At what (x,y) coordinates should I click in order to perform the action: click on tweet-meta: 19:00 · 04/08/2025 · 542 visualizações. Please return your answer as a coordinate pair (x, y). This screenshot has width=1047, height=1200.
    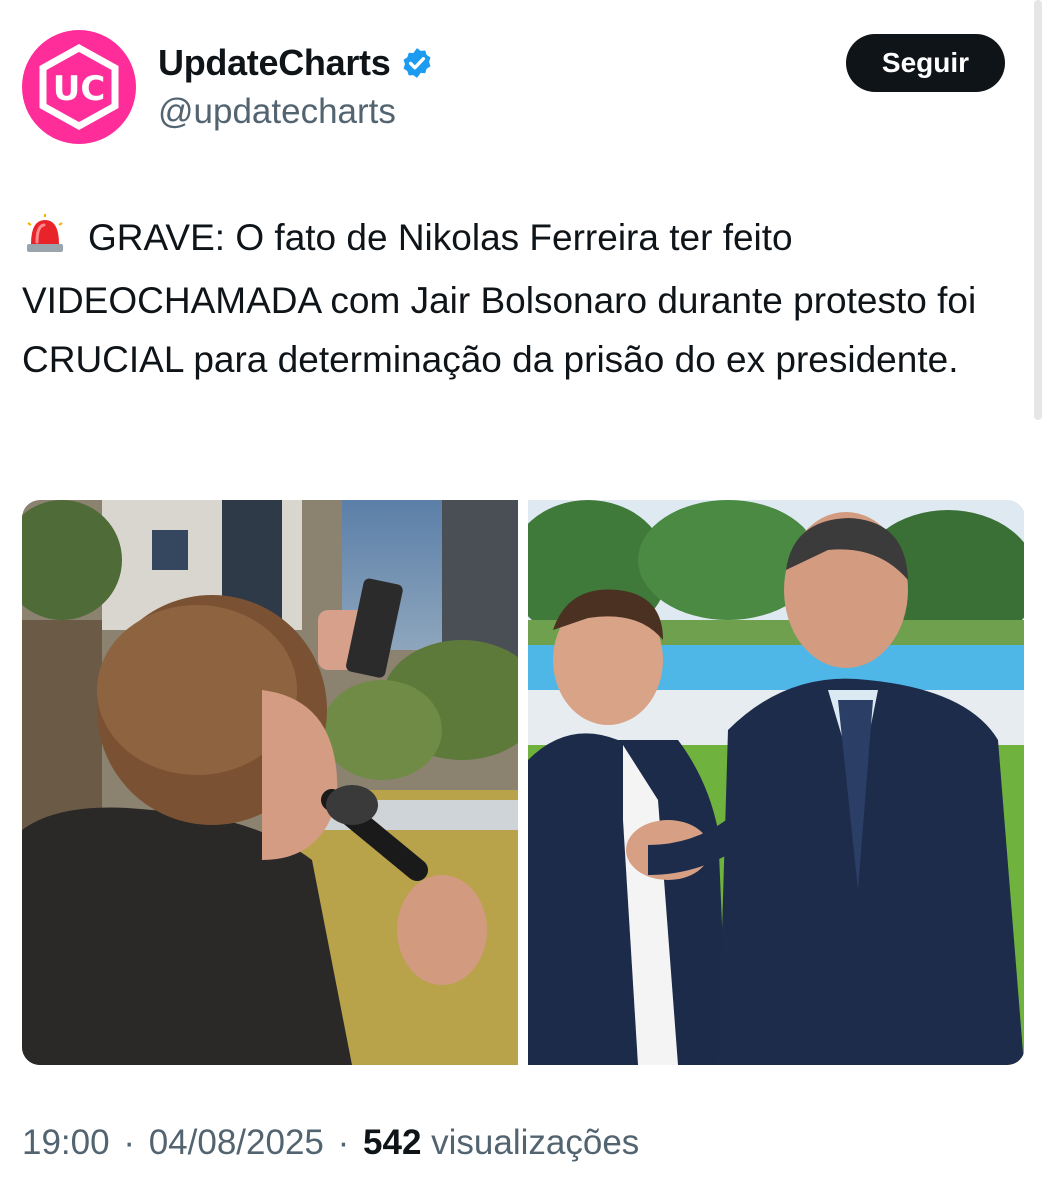
    Looking at the image, I should click on (330, 1143).